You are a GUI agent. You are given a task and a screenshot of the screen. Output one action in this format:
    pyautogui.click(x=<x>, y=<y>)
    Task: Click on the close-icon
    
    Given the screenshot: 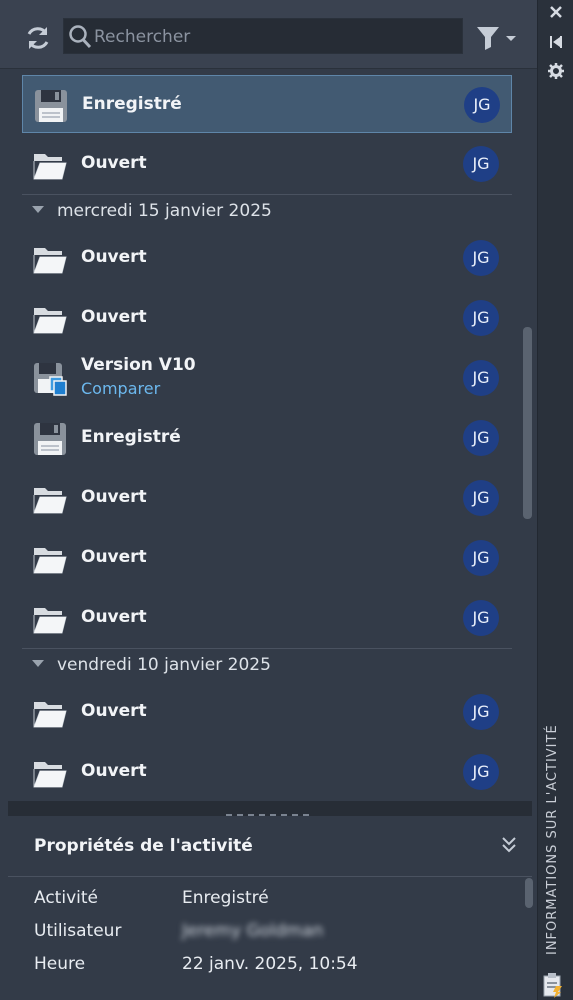 What is the action you would take?
    pyautogui.click(x=555, y=14)
    